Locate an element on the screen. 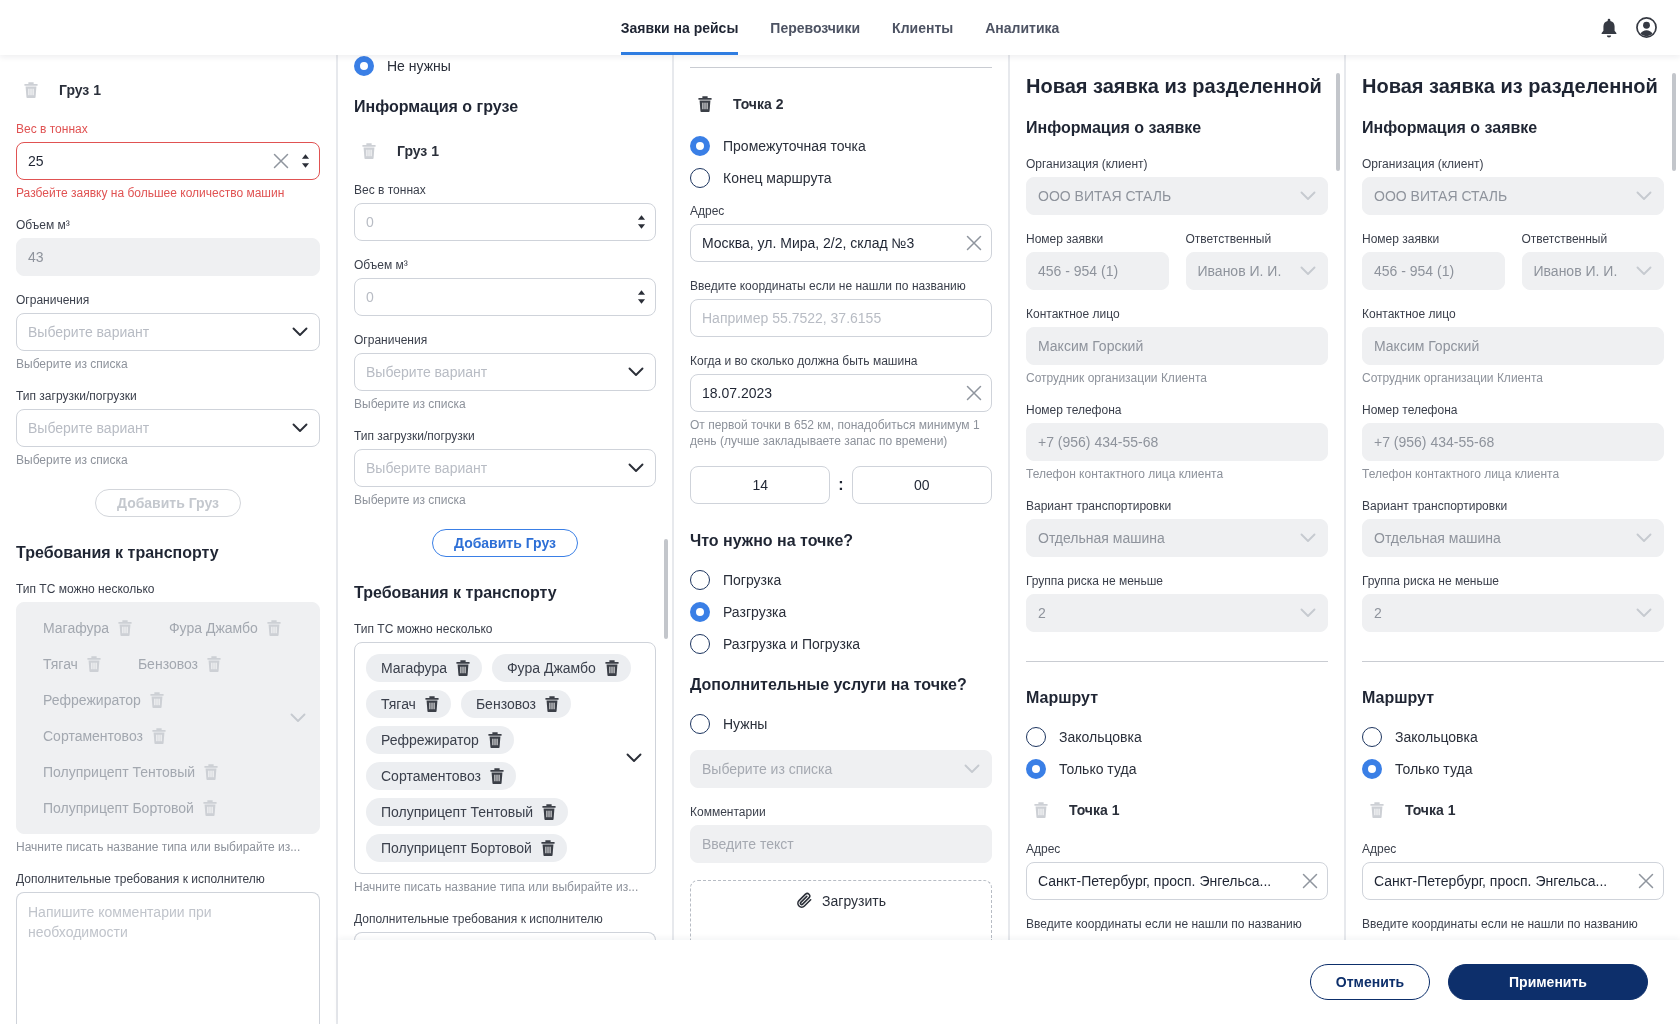 The width and height of the screenshot is (1680, 1024). section-heading: Дополнительные услуги на точке? is located at coordinates (829, 685).